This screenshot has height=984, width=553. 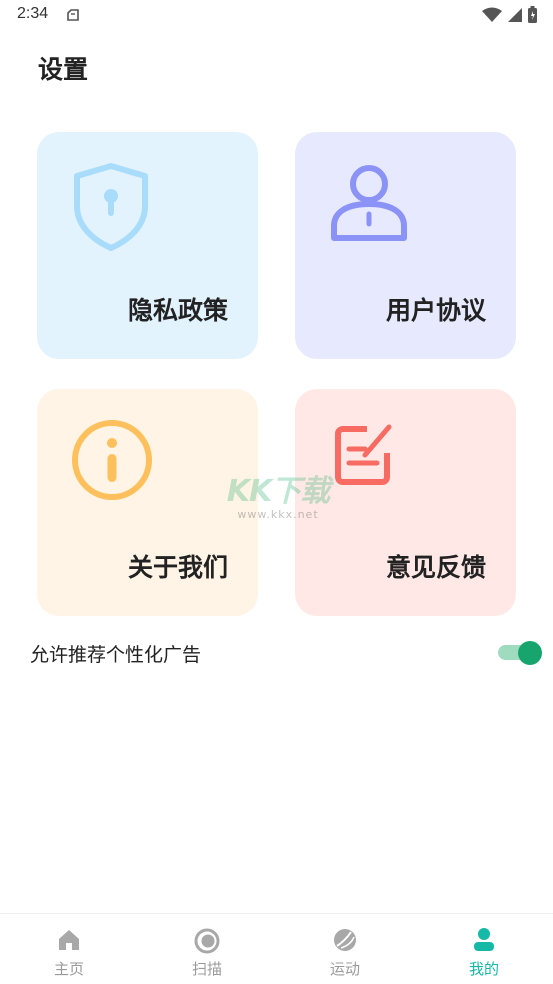 What do you see at coordinates (286, 652) in the screenshot?
I see `personalized-ads-row: 允许推荐个性化广告` at bounding box center [286, 652].